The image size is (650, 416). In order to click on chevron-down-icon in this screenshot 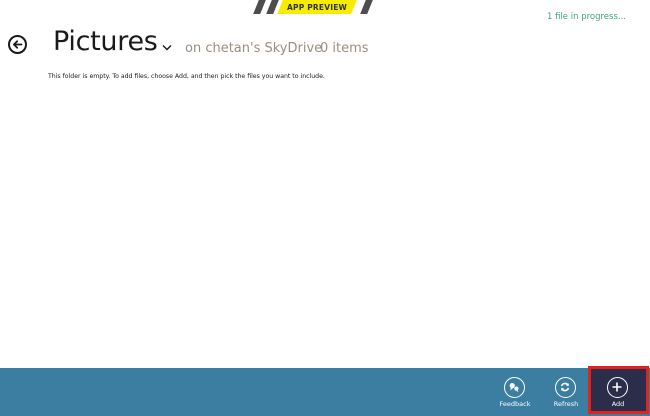, I will do `click(167, 47)`.